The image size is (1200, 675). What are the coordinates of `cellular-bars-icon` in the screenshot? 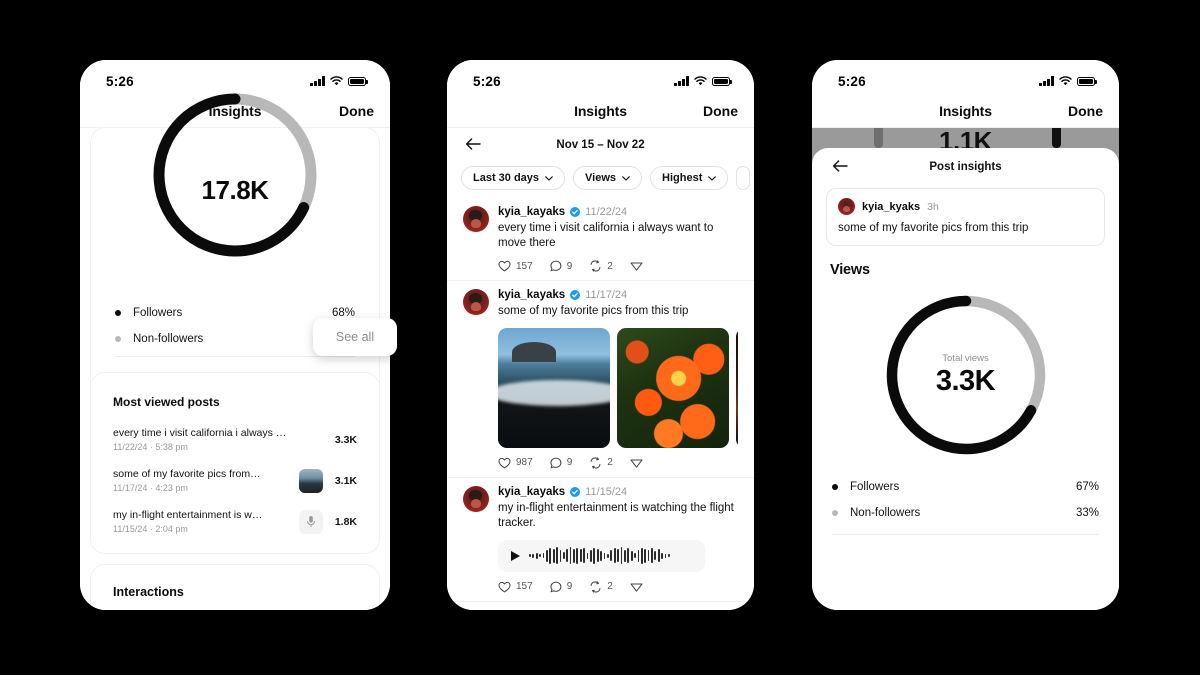 It's located at (1046, 81).